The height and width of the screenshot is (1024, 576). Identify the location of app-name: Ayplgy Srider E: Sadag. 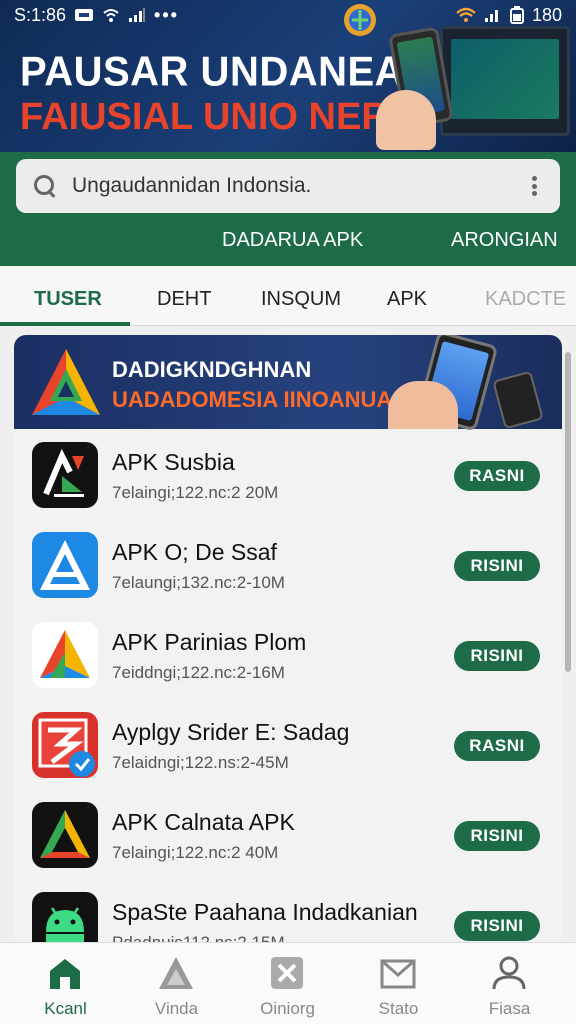
(231, 732).